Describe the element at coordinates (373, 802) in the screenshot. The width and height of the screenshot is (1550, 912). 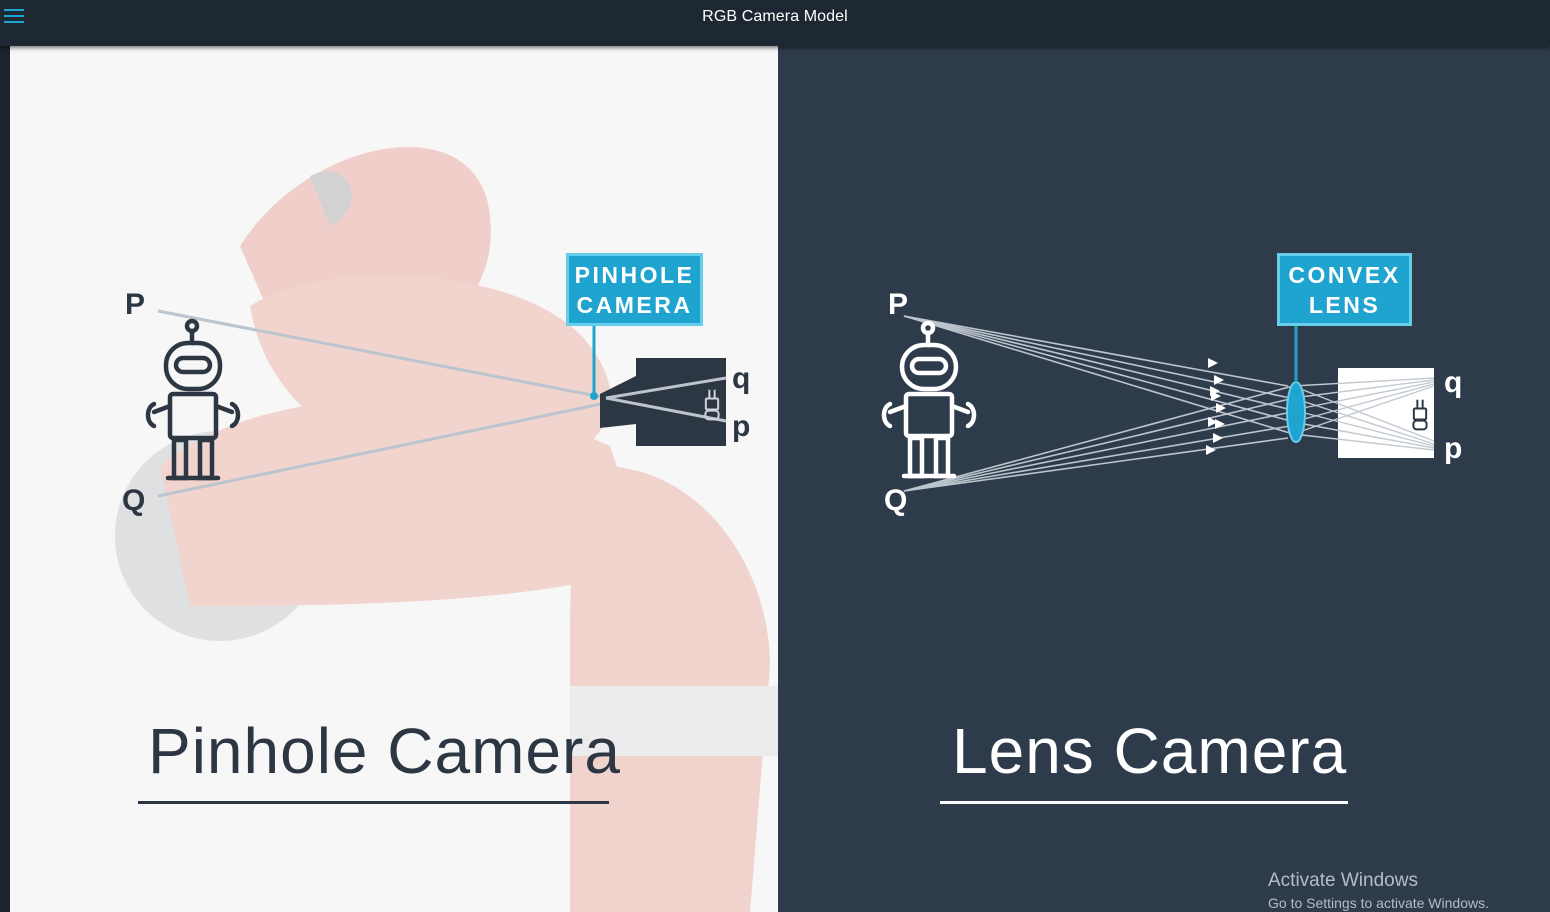
I see `pinhole-title-underline` at that location.